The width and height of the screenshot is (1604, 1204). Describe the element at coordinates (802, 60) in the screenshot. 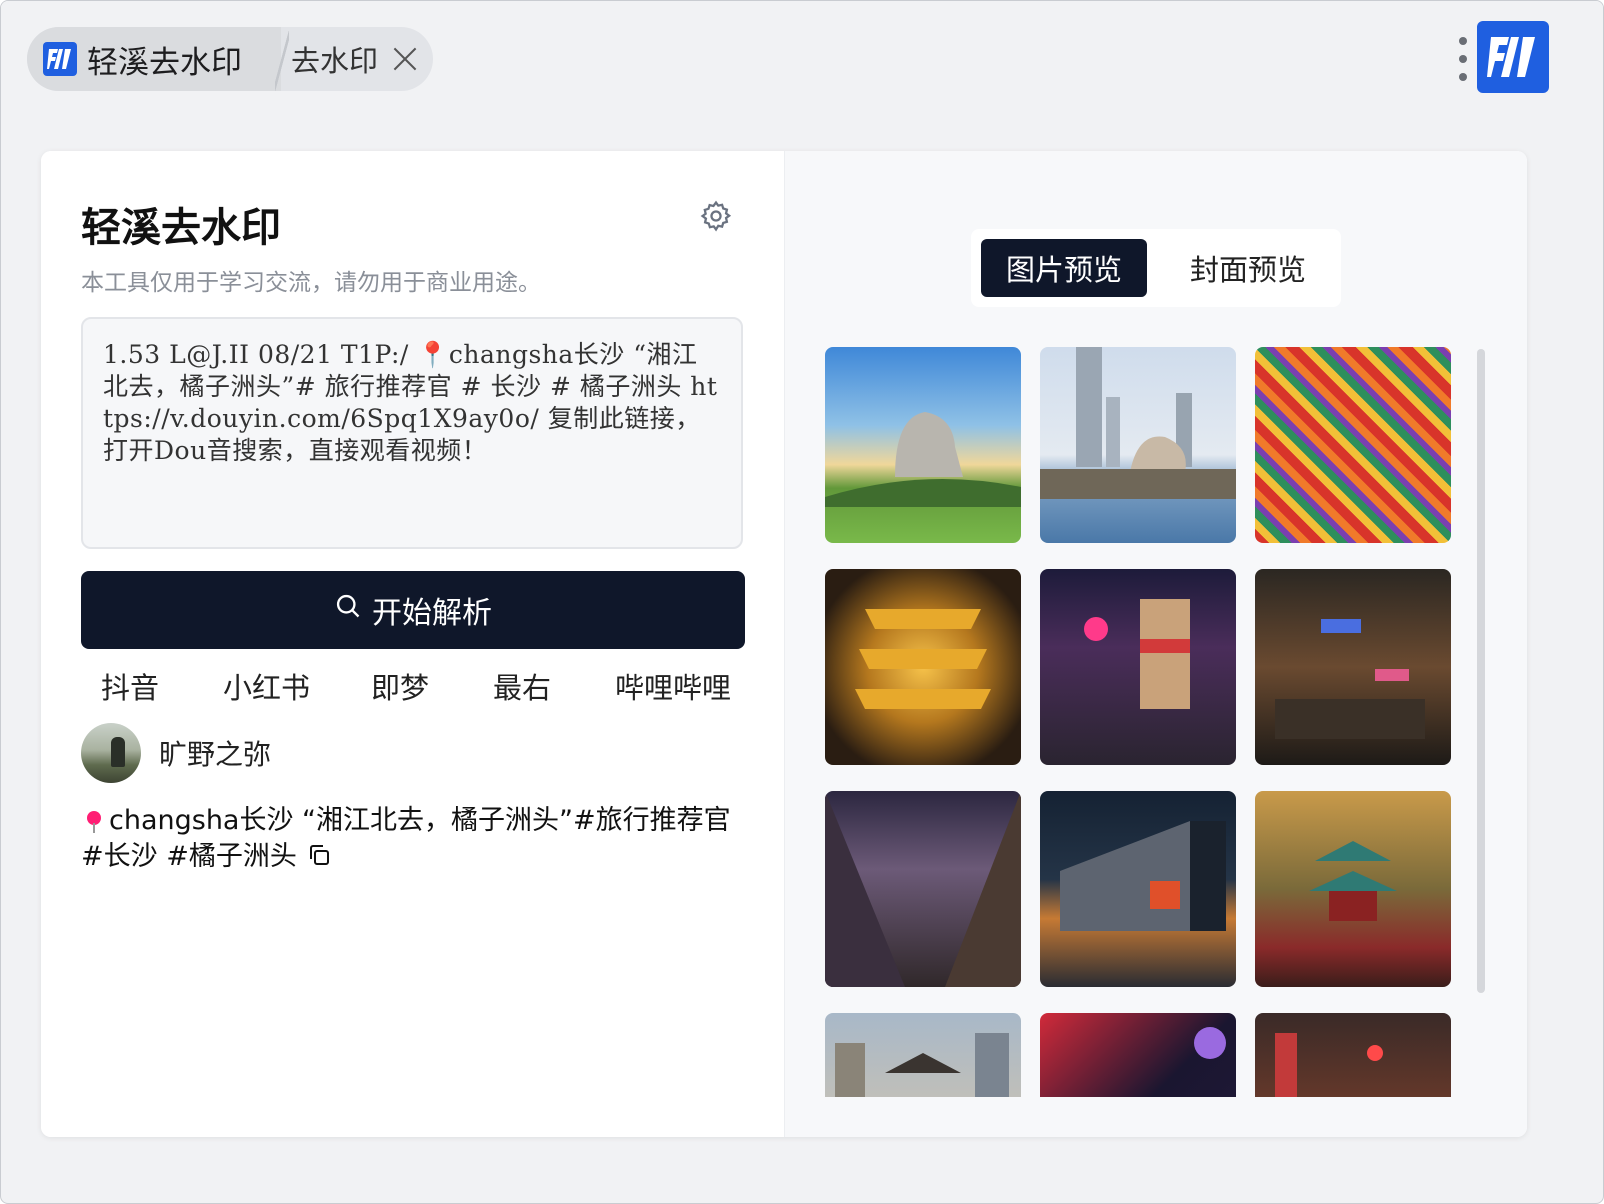

I see `title-bar: 轻溪去水印 去水印` at that location.